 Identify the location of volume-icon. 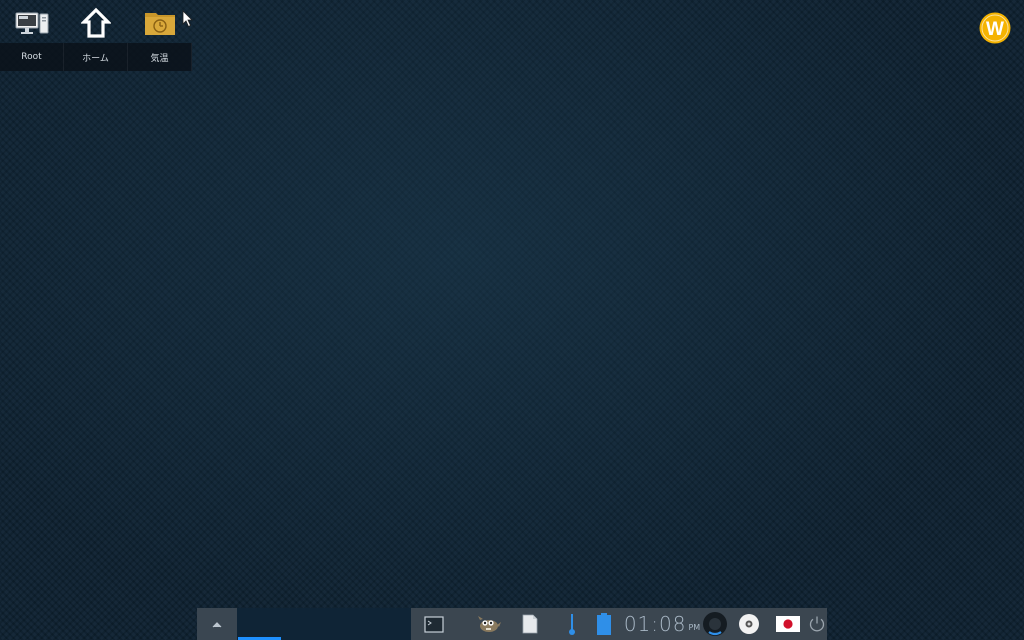
(715, 624).